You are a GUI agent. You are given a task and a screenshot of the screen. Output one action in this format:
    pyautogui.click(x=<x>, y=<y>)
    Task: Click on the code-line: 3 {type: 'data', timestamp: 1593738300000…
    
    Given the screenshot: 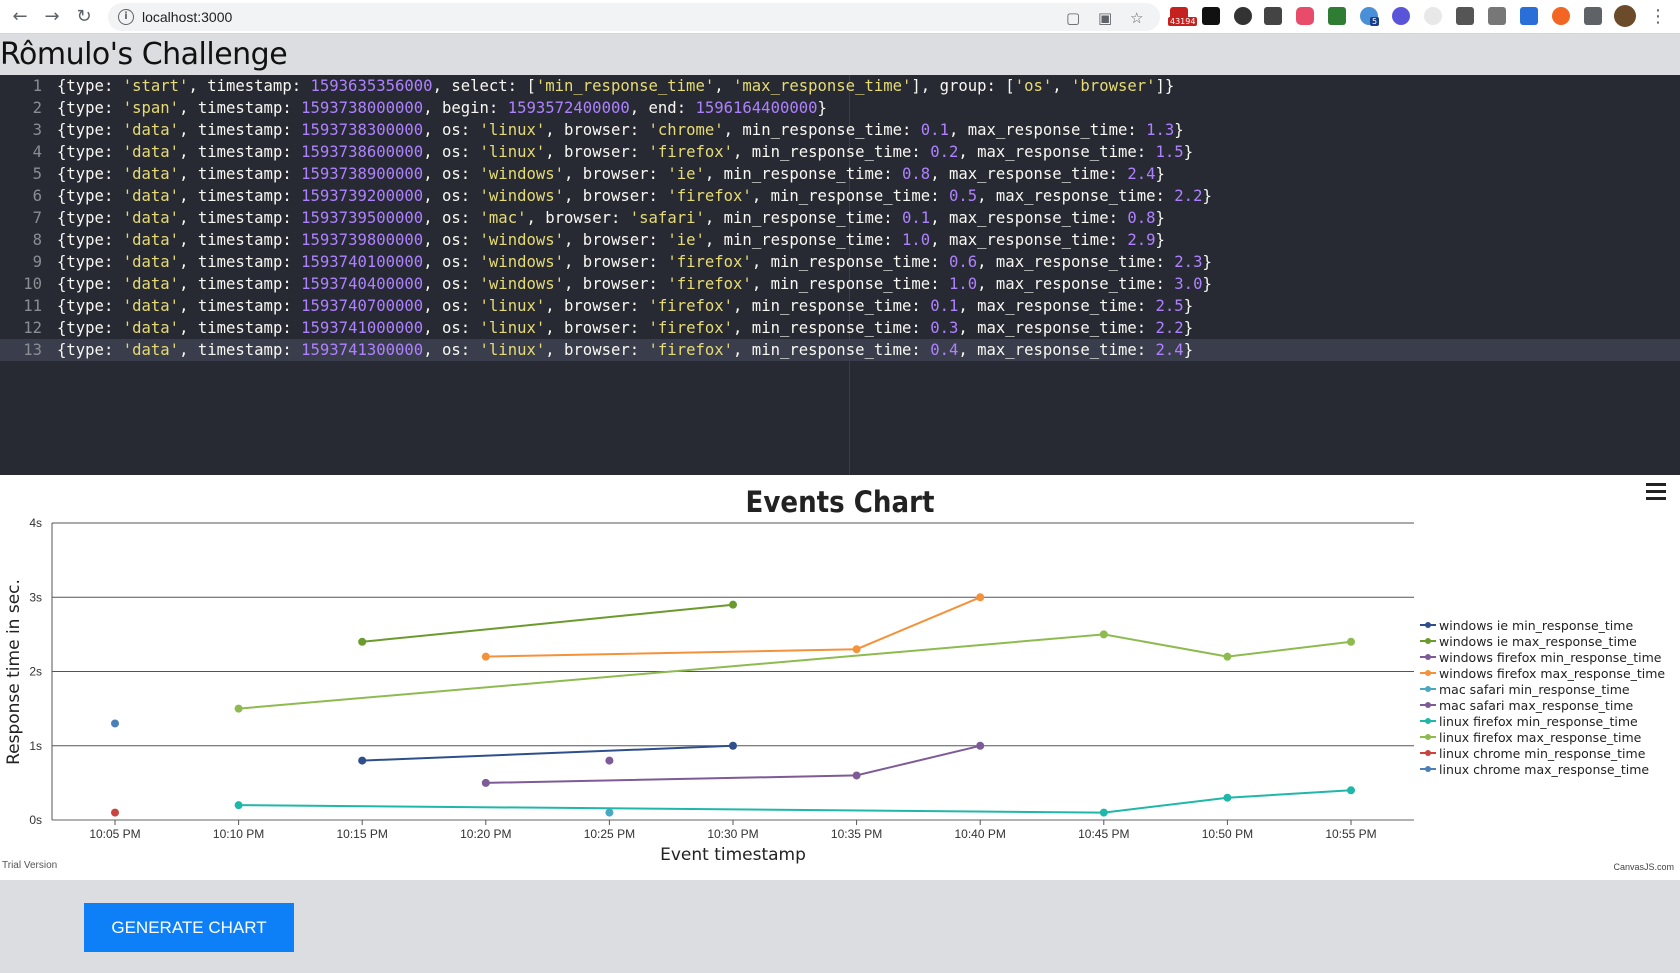 What is the action you would take?
    pyautogui.click(x=840, y=130)
    